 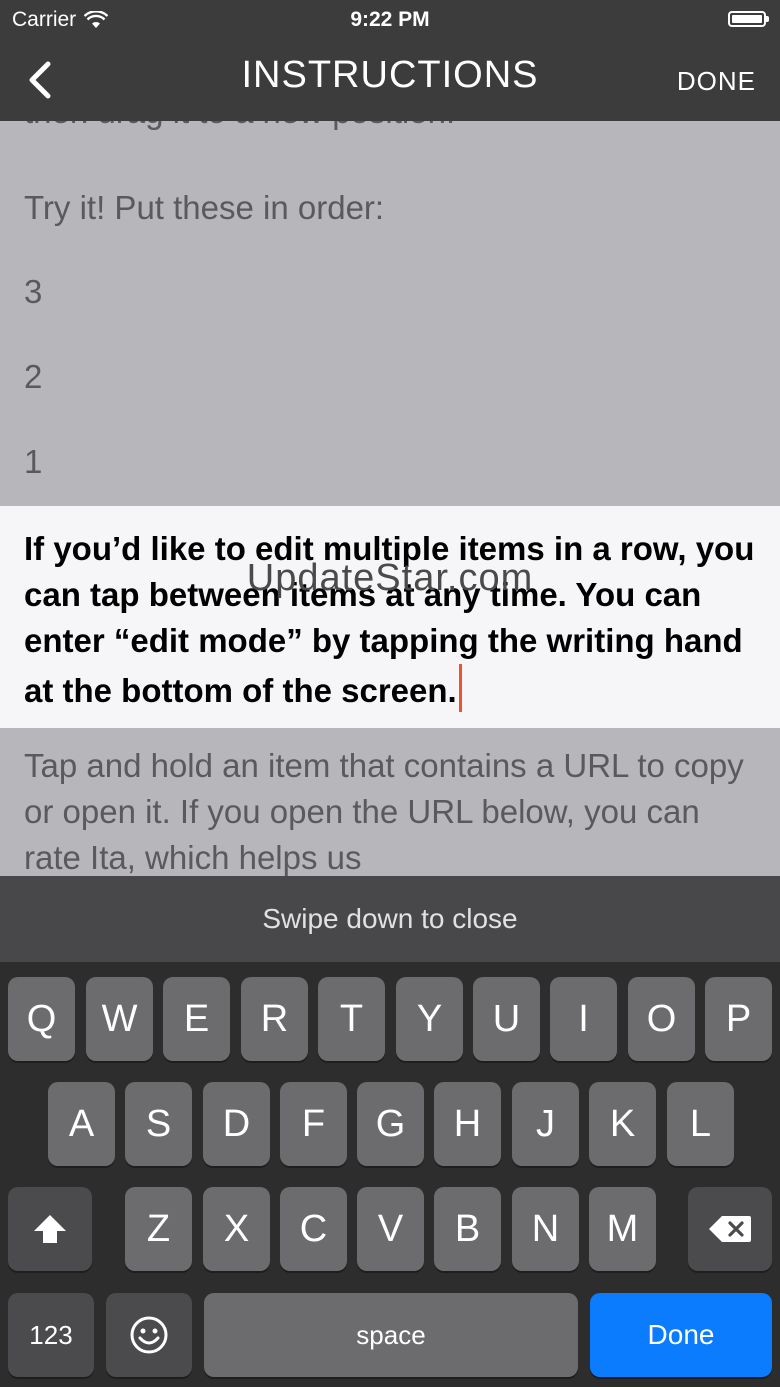 I want to click on key-k: K, so click(x=622, y=1124).